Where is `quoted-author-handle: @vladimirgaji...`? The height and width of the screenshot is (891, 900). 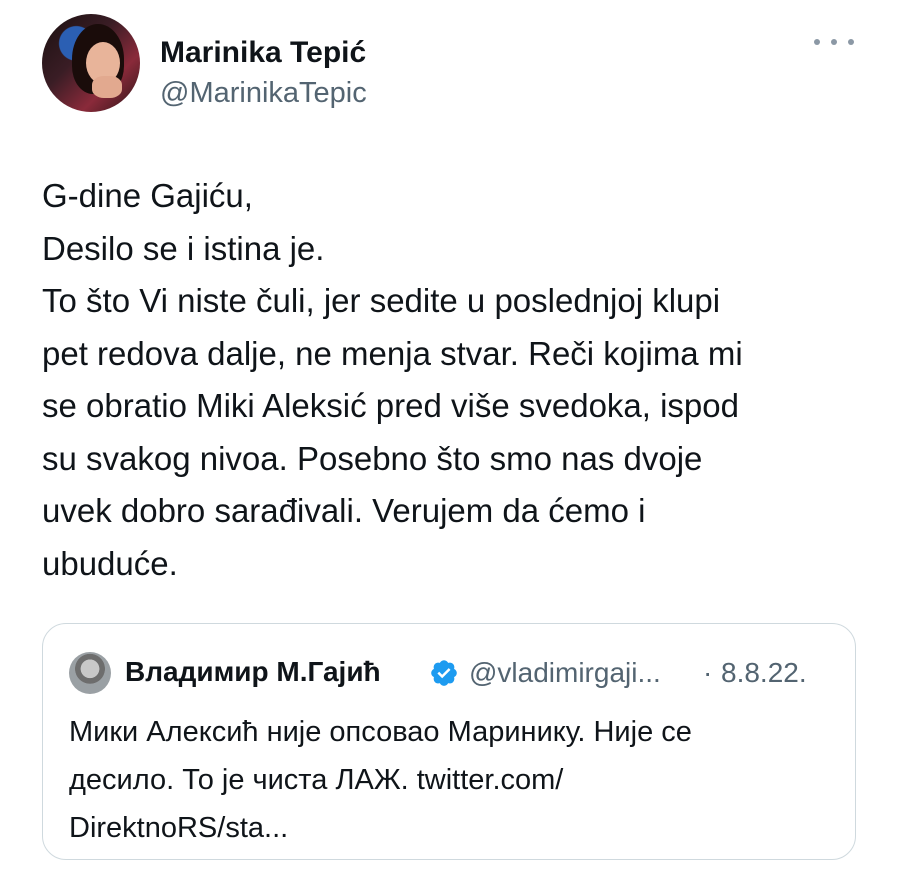
quoted-author-handle: @vladimirgaji... is located at coordinates (565, 672).